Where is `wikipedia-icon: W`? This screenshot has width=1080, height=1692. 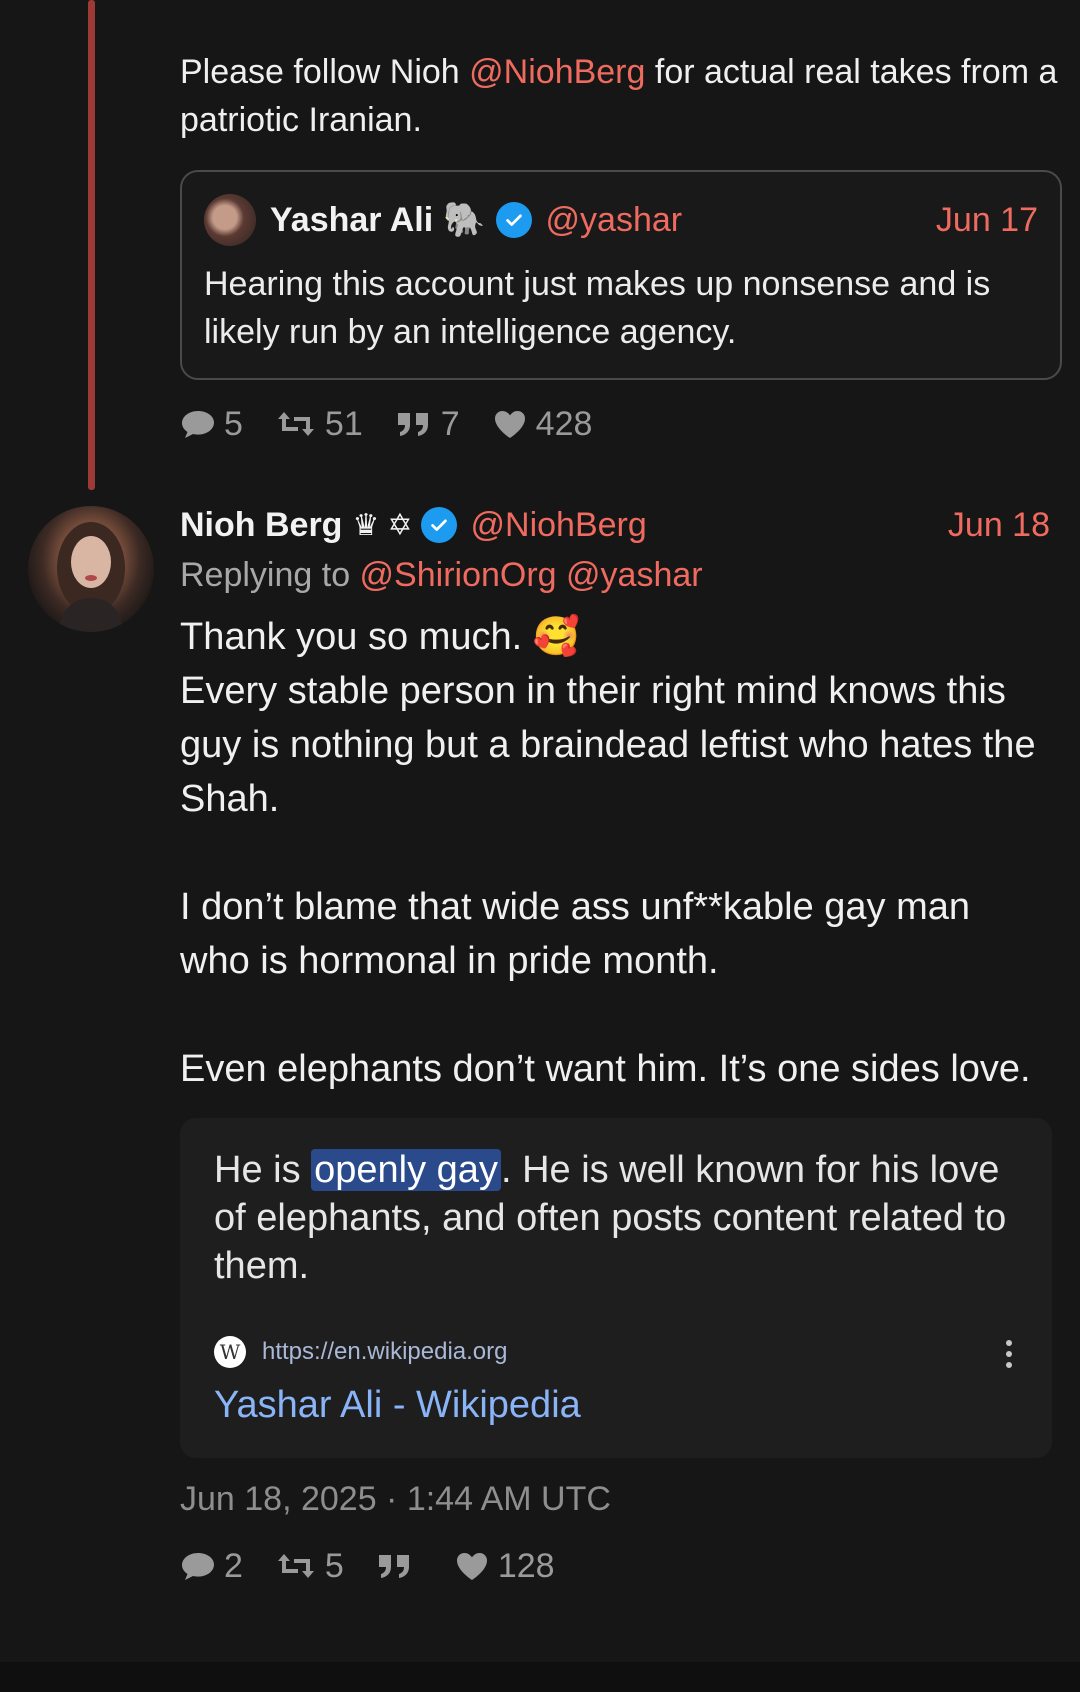 wikipedia-icon: W is located at coordinates (230, 1352).